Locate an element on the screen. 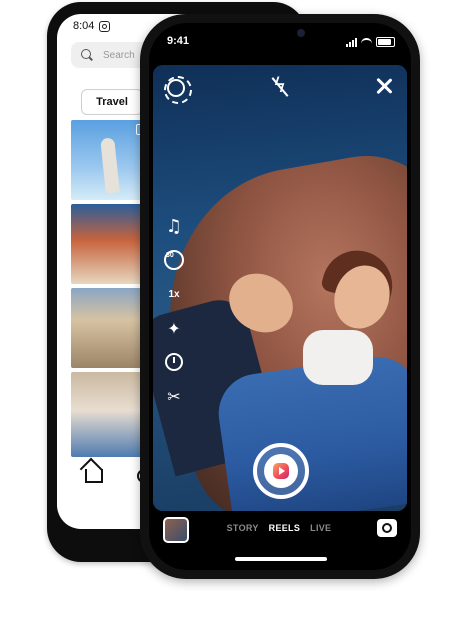 The width and height of the screenshot is (465, 635). countdown-icon is located at coordinates (174, 362).